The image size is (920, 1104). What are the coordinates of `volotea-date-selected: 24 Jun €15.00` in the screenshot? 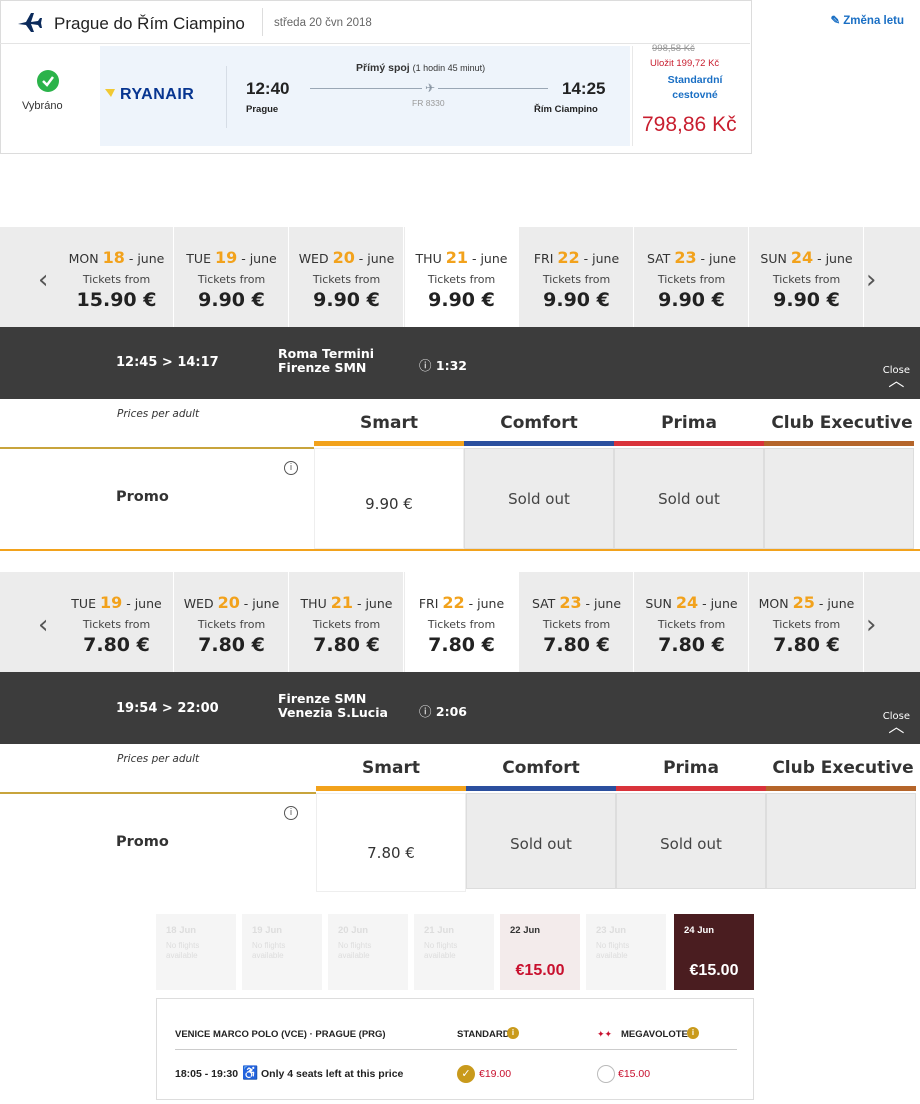 It's located at (714, 952).